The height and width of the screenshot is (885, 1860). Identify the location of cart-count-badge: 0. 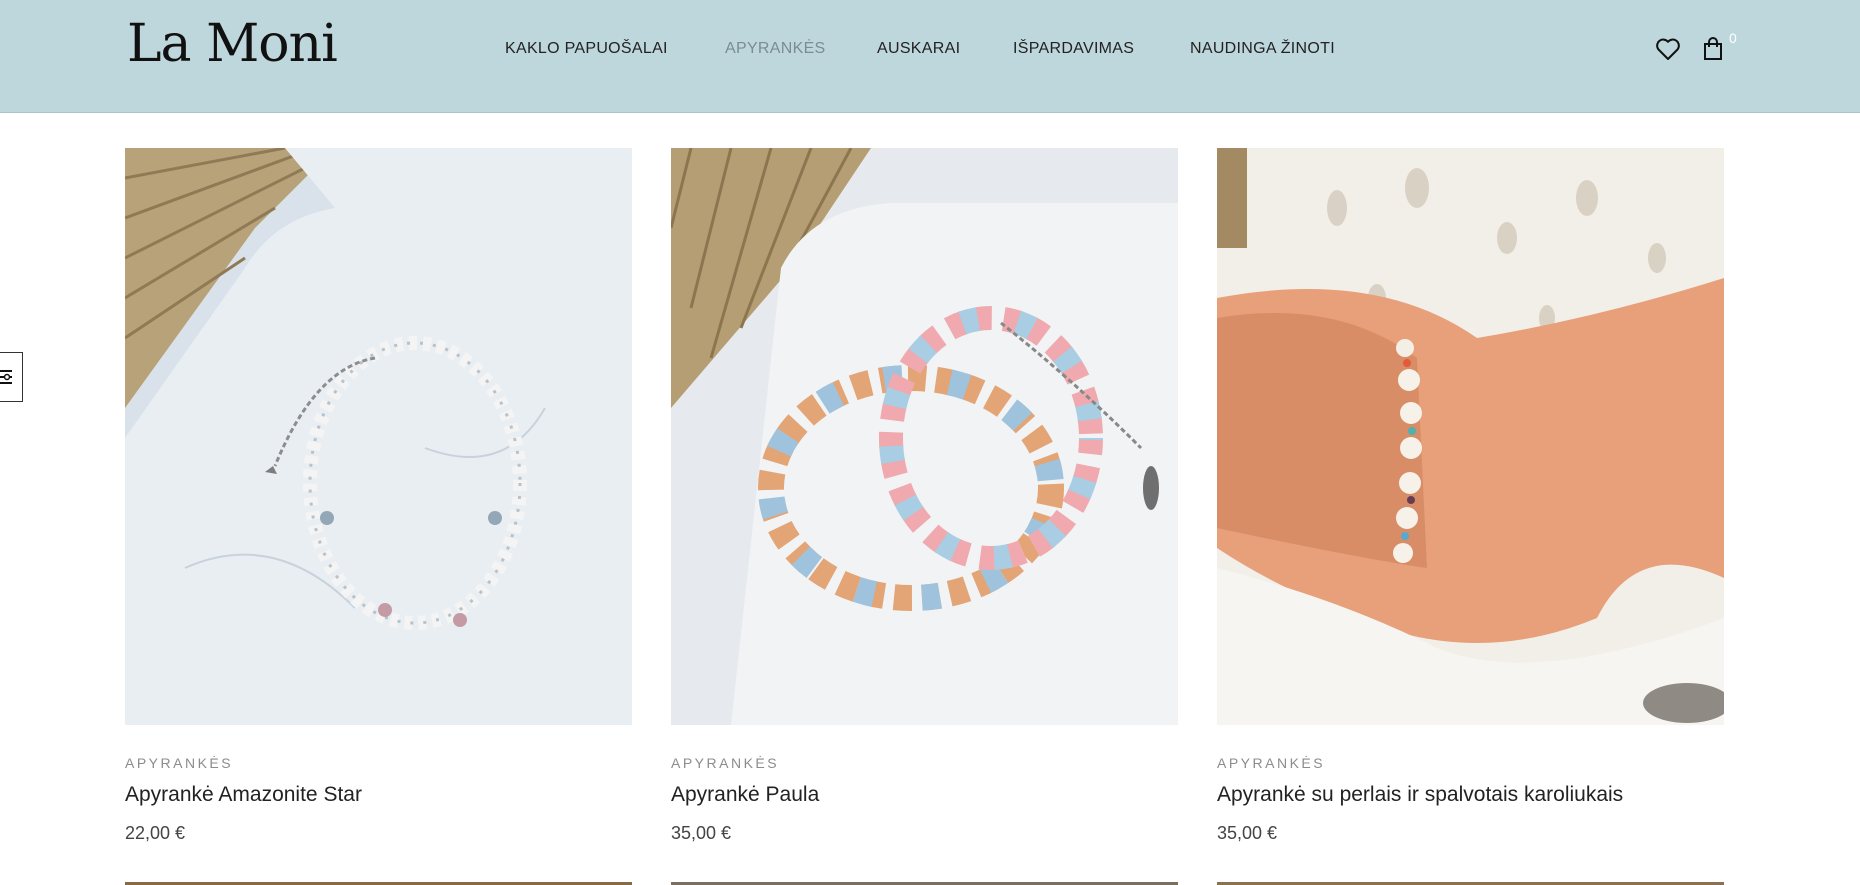
(1733, 38).